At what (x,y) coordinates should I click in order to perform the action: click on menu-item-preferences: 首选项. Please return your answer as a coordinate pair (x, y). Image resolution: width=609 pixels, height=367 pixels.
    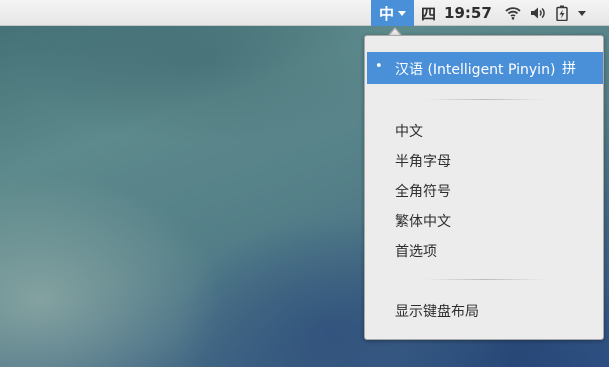
    Looking at the image, I should click on (416, 251).